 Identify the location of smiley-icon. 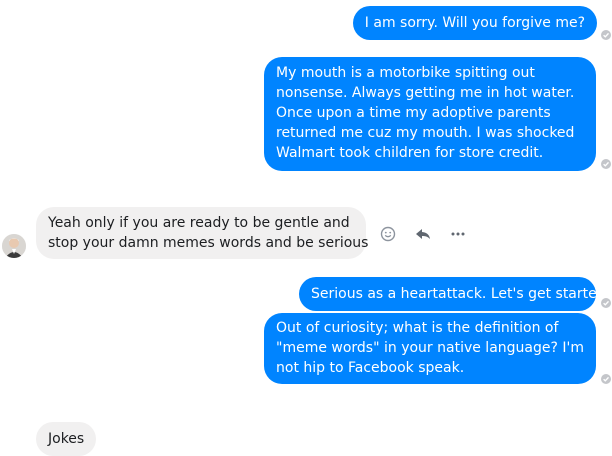
(388, 234).